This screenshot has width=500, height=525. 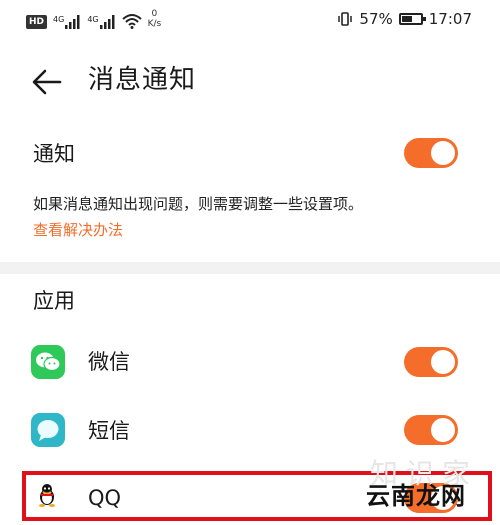 I want to click on network-speed-unit: K/s, so click(x=154, y=24).